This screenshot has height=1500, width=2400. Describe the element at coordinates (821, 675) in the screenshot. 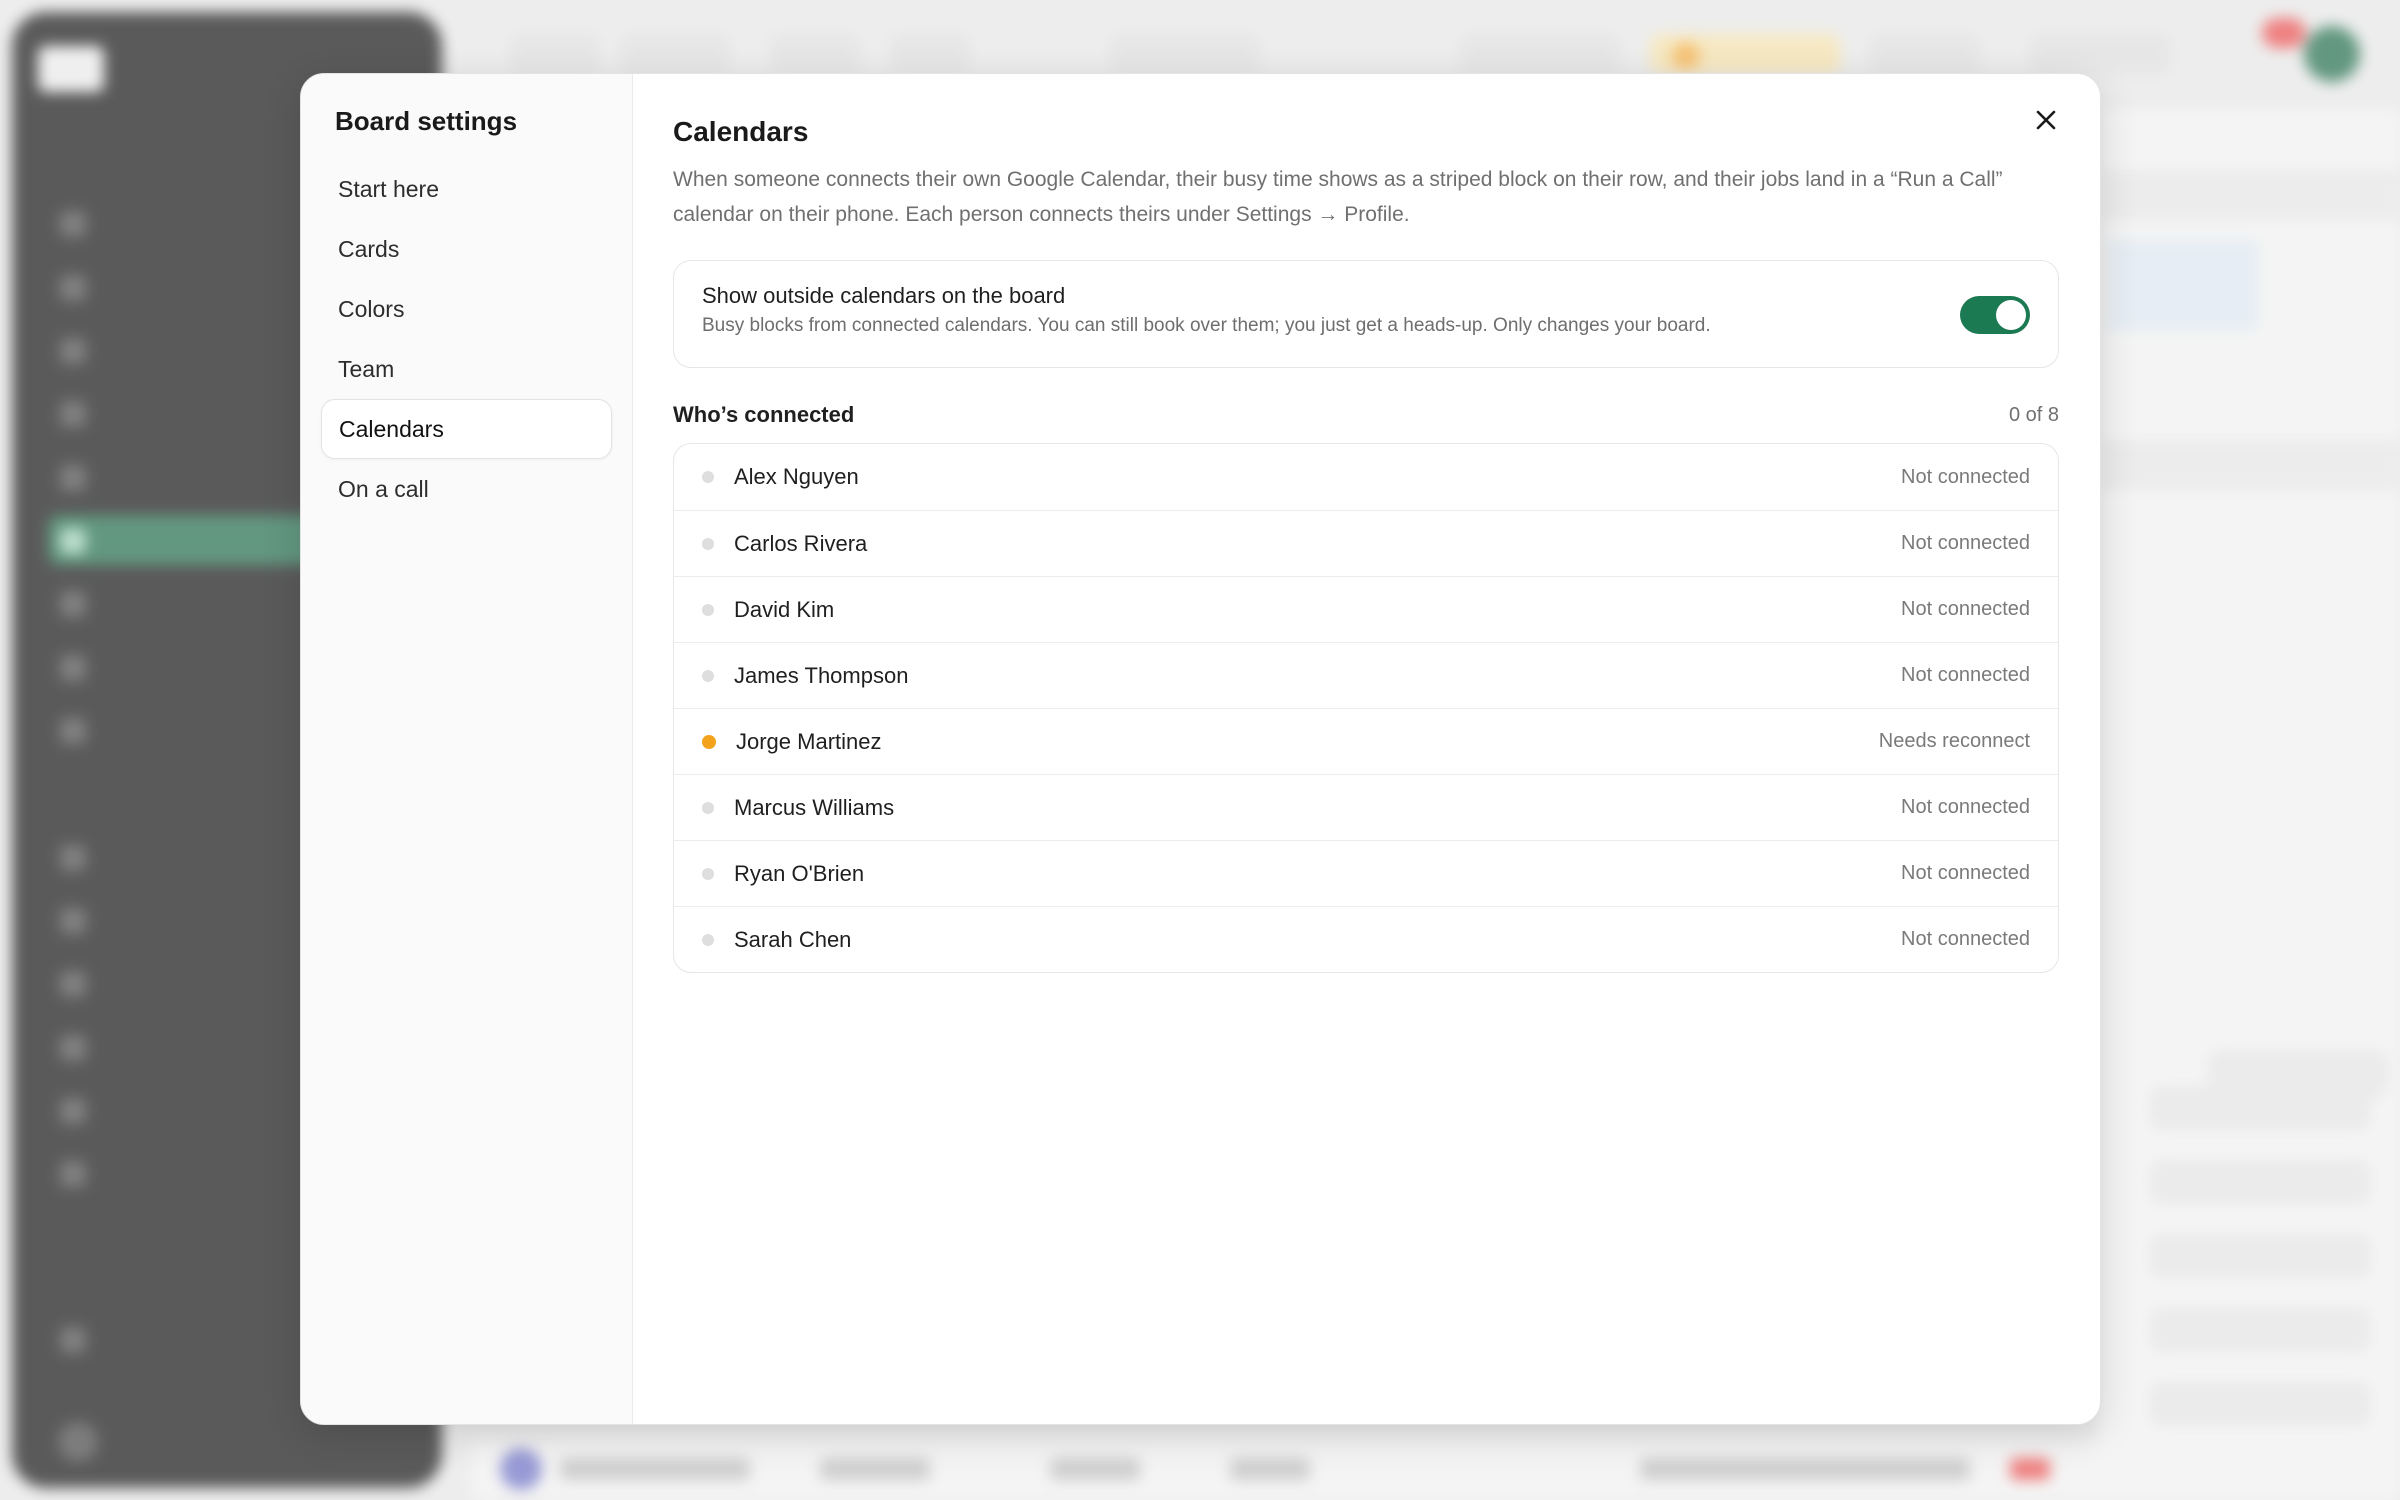

I see `person-name: James Thompson` at that location.